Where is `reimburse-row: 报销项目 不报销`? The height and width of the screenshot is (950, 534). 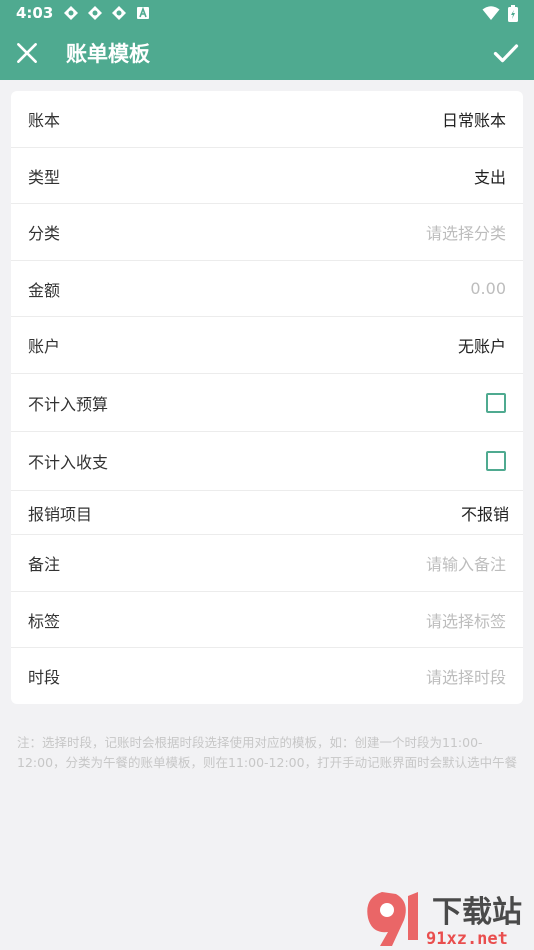
reimburse-row: 报销项目 不报销 is located at coordinates (267, 513).